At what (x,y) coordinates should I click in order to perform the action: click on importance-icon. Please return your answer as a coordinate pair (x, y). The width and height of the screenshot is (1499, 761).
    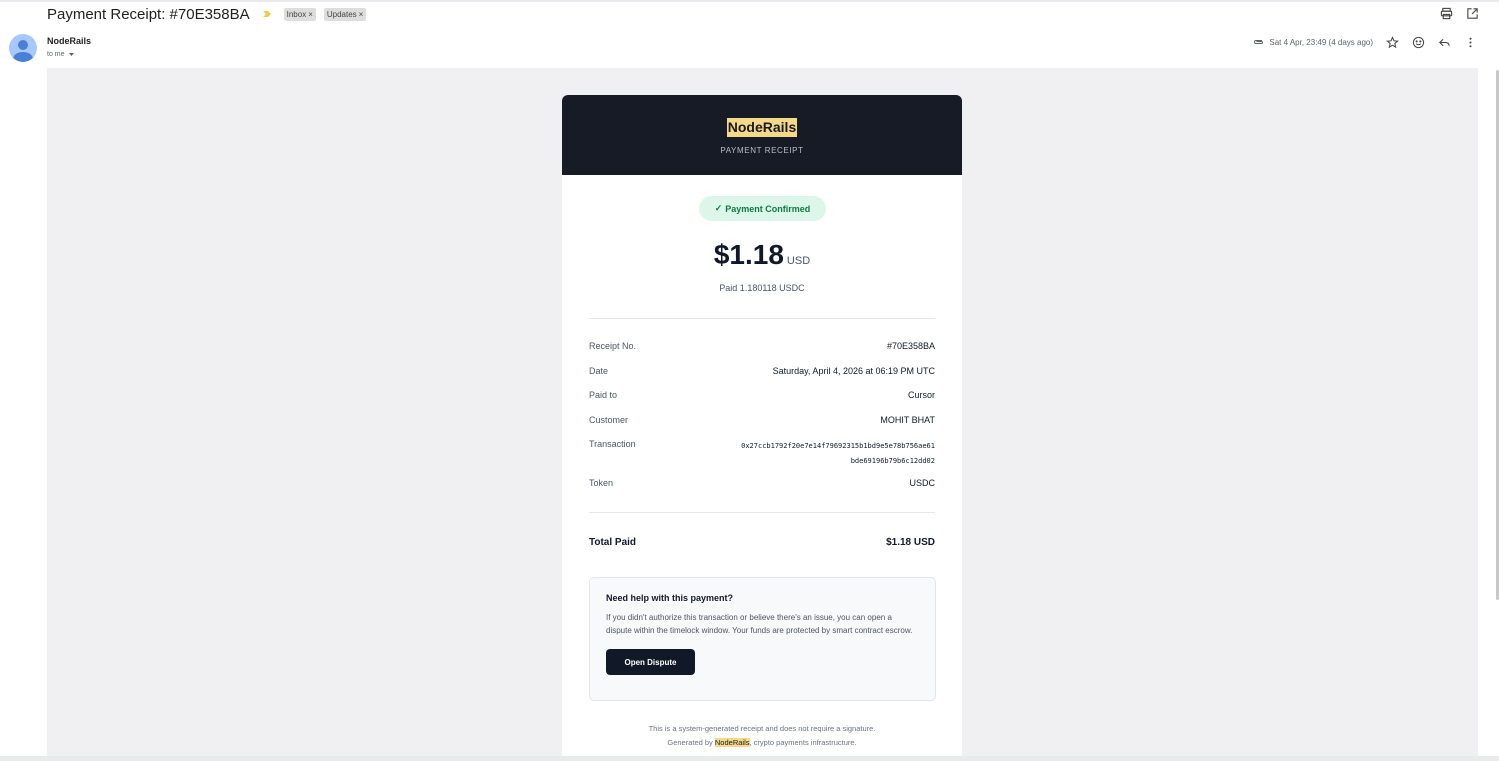
    Looking at the image, I should click on (267, 14).